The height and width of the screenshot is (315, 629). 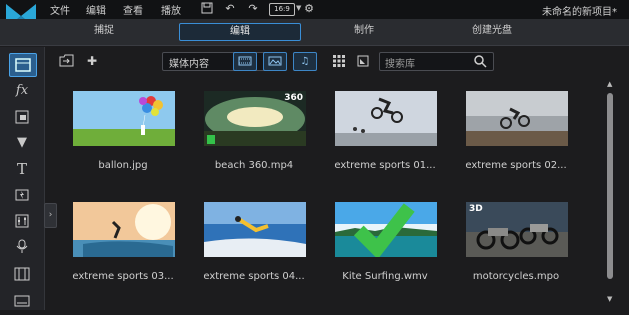 I want to click on tab-capture: 捕捉, so click(x=104, y=31).